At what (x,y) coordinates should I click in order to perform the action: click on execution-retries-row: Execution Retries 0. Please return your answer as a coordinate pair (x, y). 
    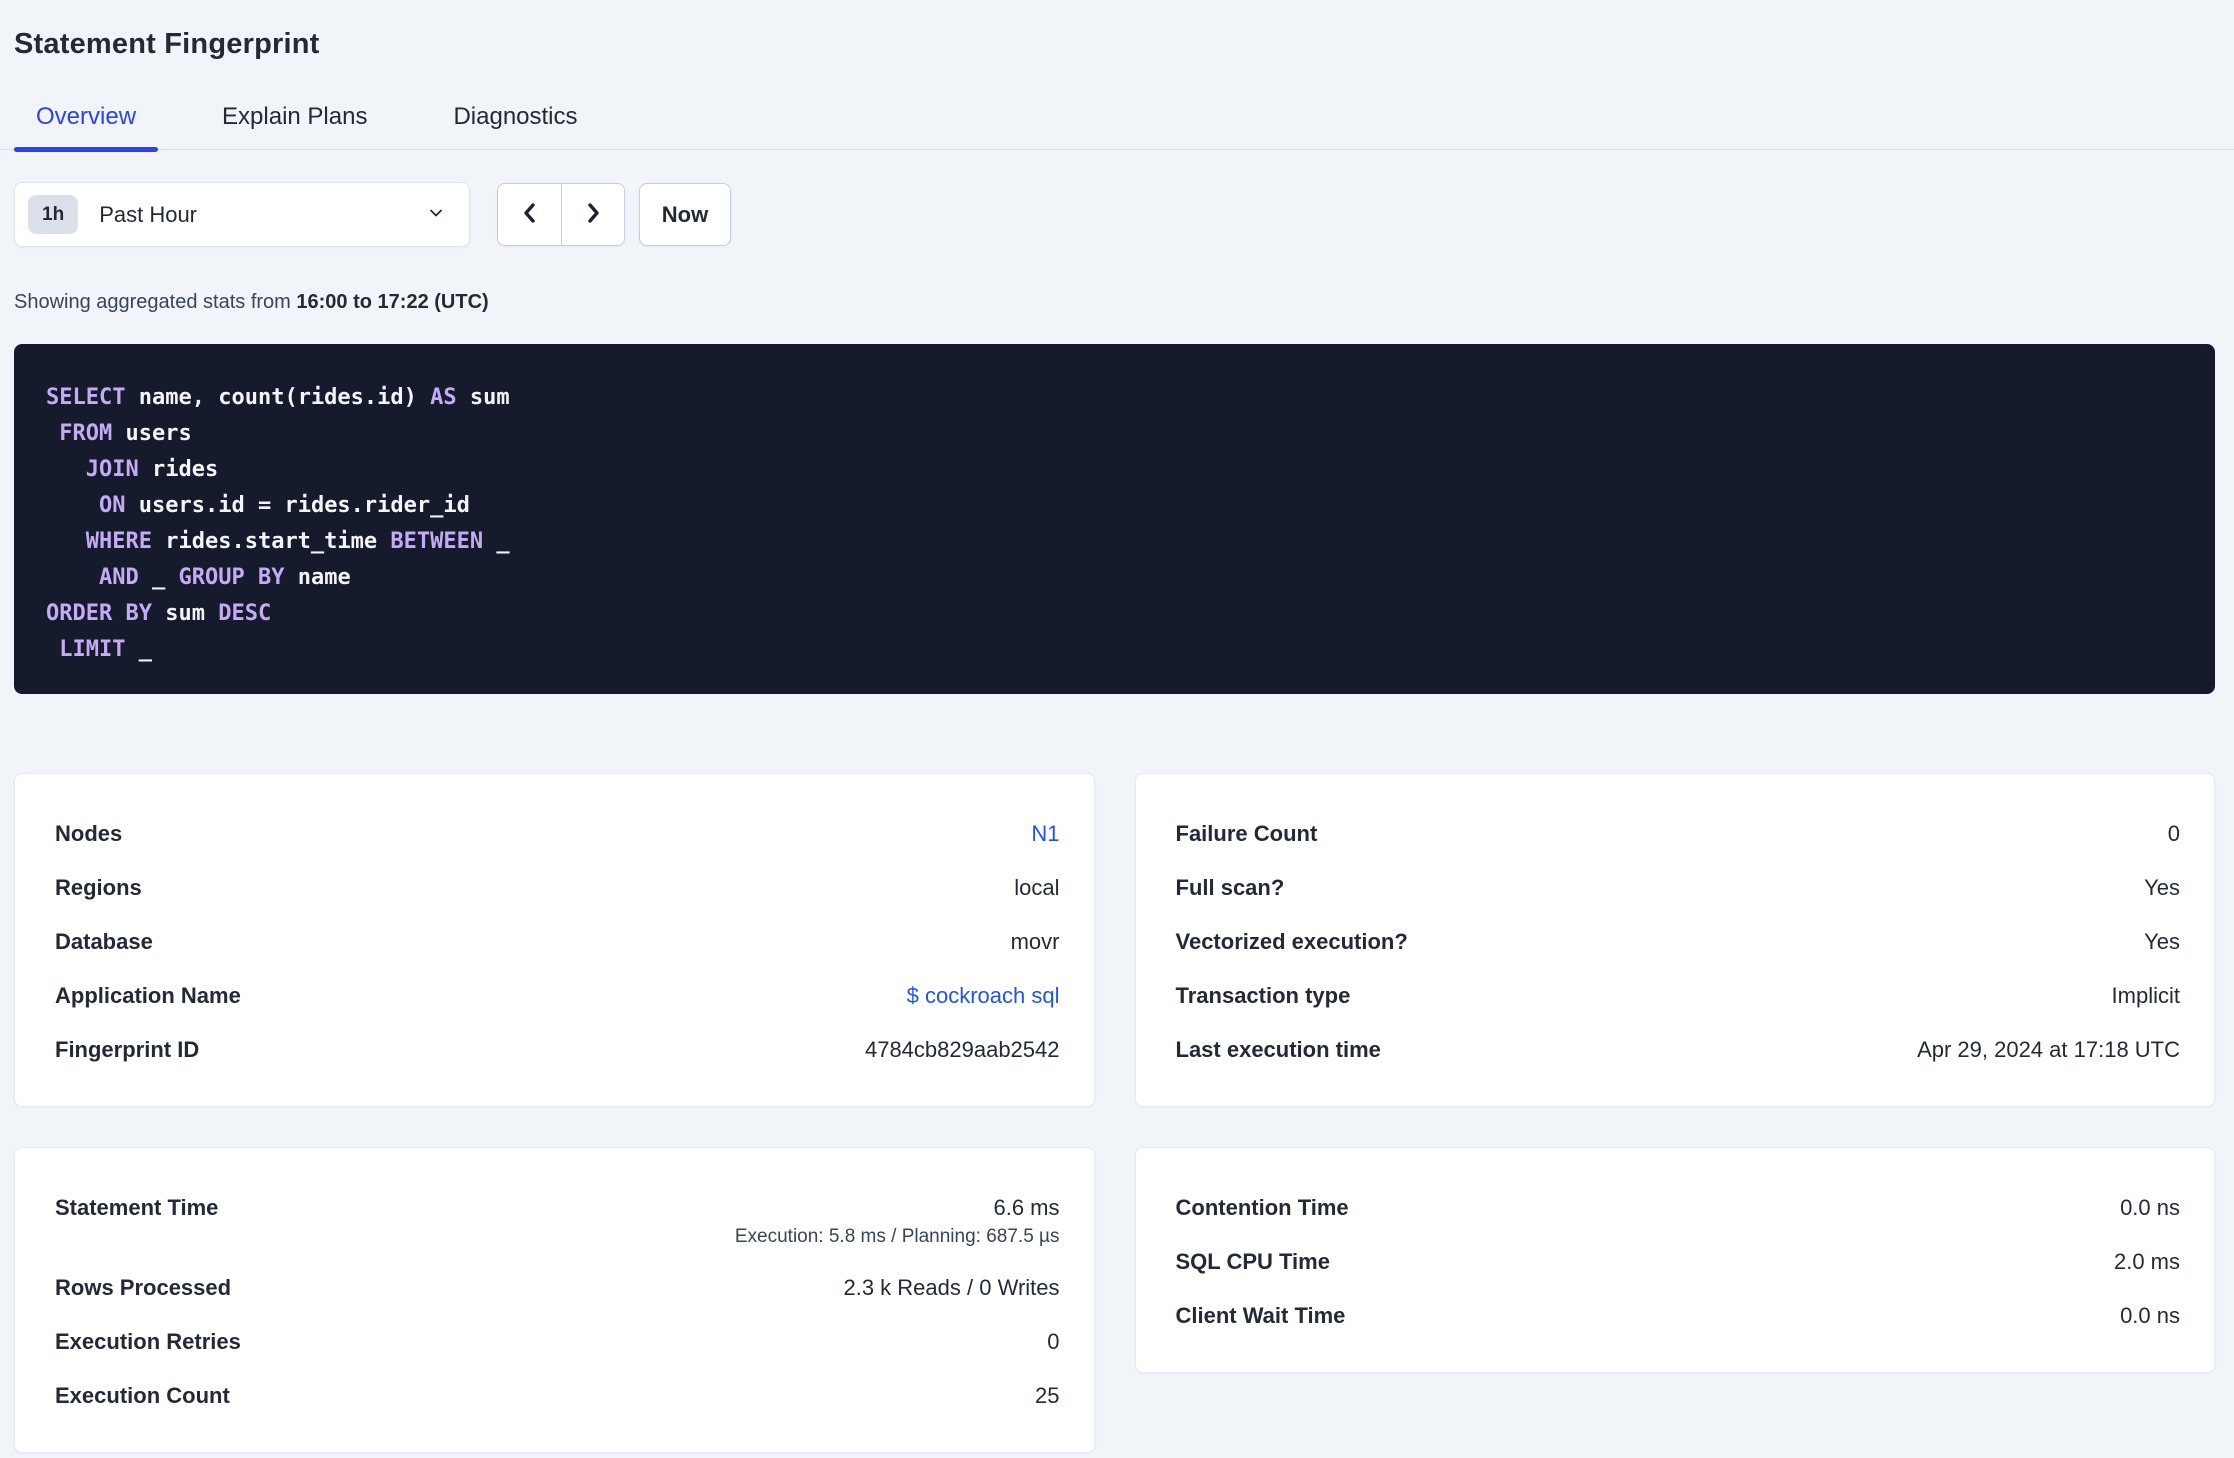
    Looking at the image, I should click on (557, 1342).